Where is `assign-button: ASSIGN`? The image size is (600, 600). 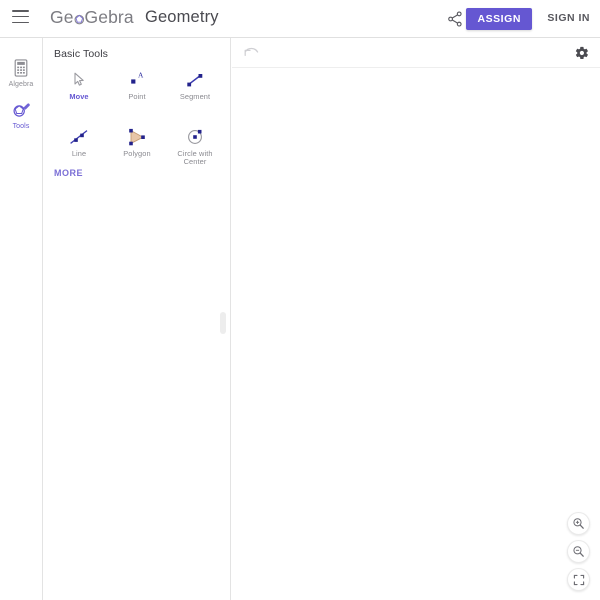 assign-button: ASSIGN is located at coordinates (499, 19).